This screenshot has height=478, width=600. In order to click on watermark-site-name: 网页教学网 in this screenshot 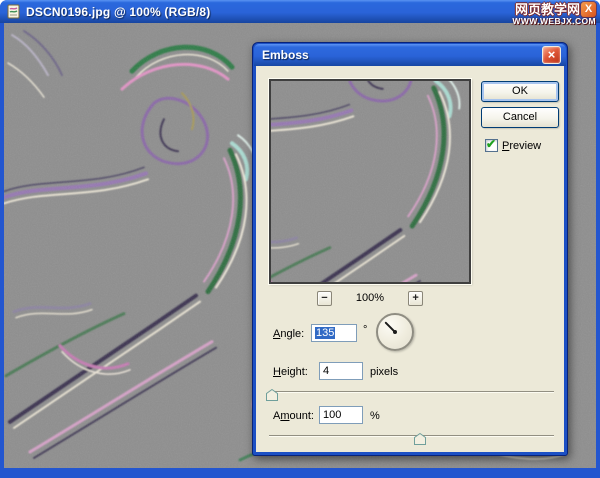, I will do `click(547, 9)`.